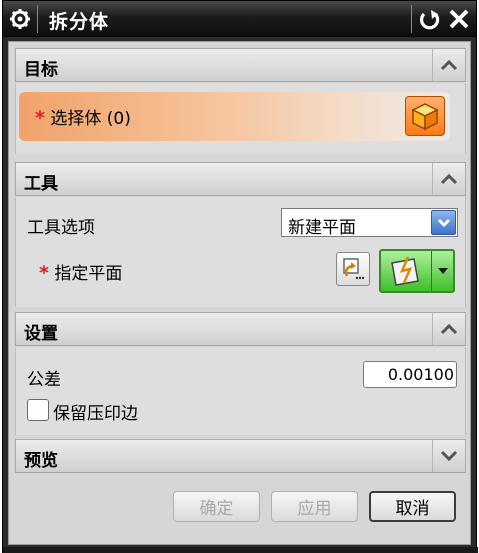 This screenshot has height=553, width=479. I want to click on reverse-direction-icon, so click(353, 269).